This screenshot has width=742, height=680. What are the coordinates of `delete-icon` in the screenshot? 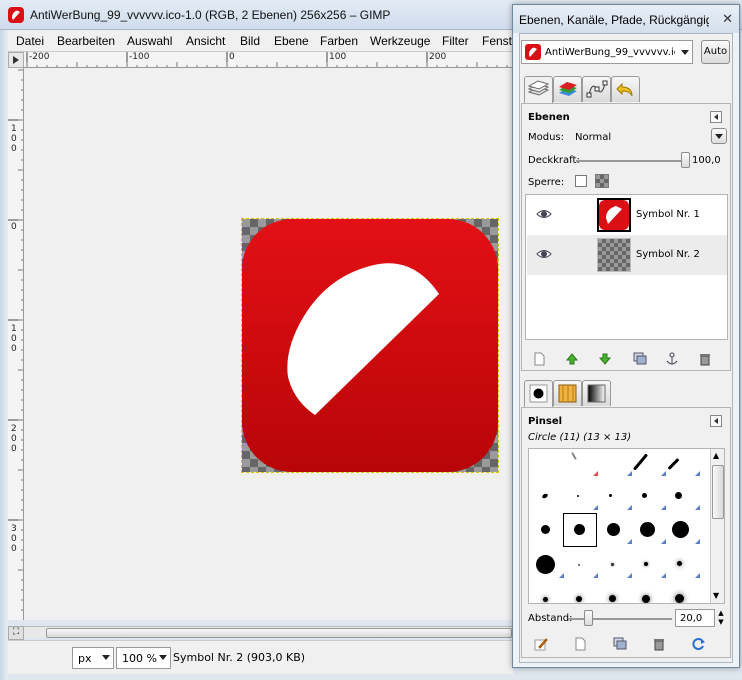 It's located at (705, 359).